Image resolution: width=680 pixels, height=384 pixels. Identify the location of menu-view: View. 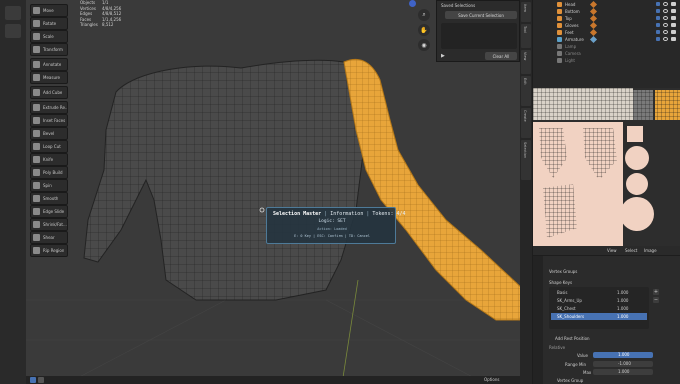
(612, 250).